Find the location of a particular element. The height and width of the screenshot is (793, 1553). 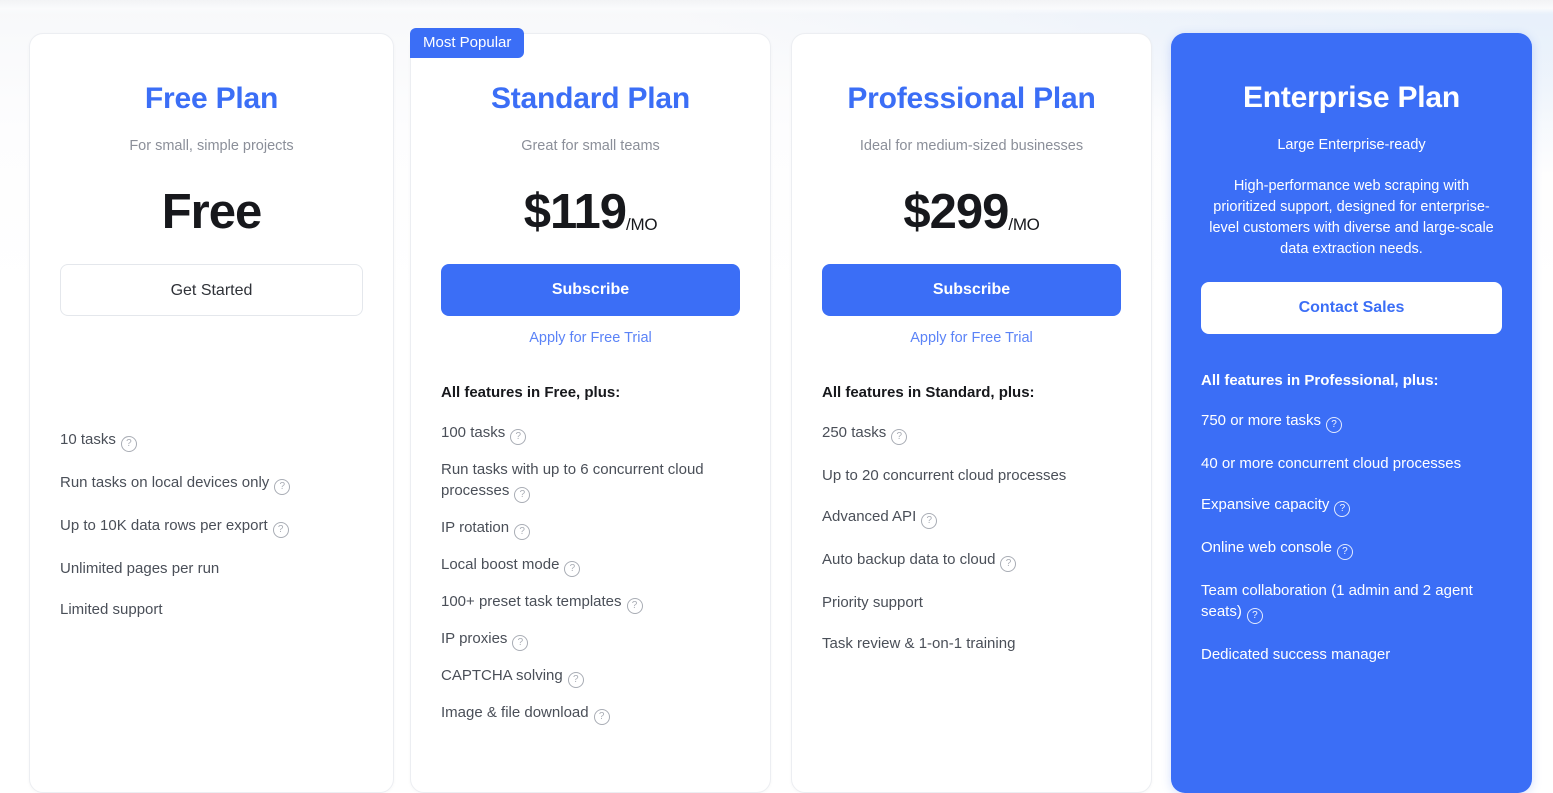

apply-free-trial-link-standard: Apply for Free Trial is located at coordinates (590, 338).